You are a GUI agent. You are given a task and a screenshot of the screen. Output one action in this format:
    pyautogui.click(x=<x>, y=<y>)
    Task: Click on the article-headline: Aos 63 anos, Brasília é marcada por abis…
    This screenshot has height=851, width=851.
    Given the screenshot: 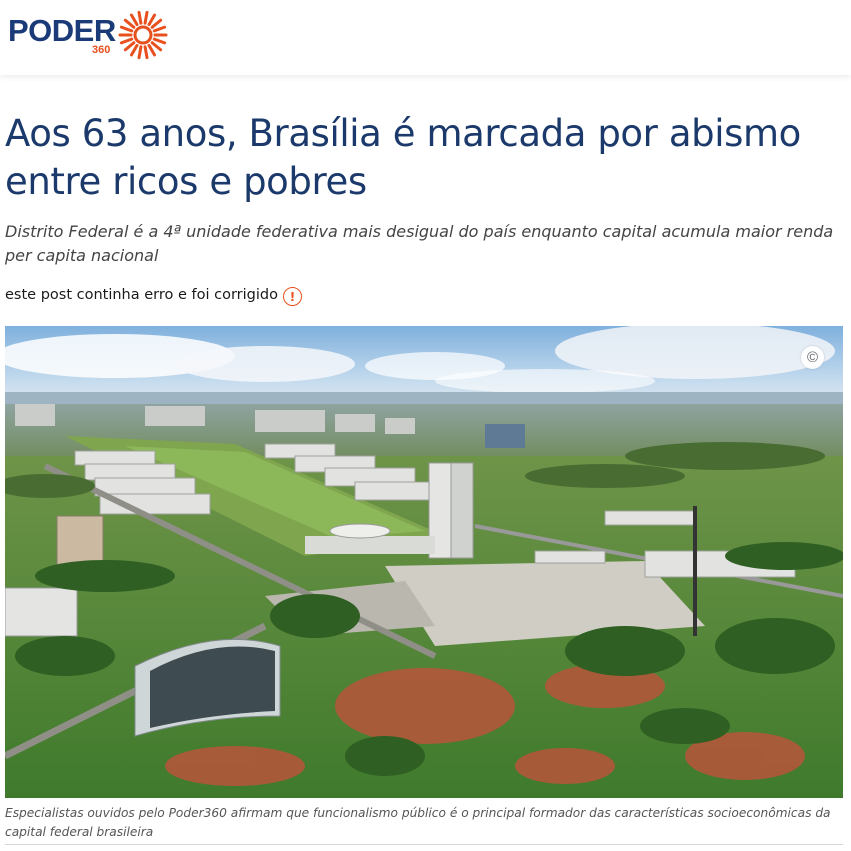 What is the action you would take?
    pyautogui.click(x=403, y=157)
    